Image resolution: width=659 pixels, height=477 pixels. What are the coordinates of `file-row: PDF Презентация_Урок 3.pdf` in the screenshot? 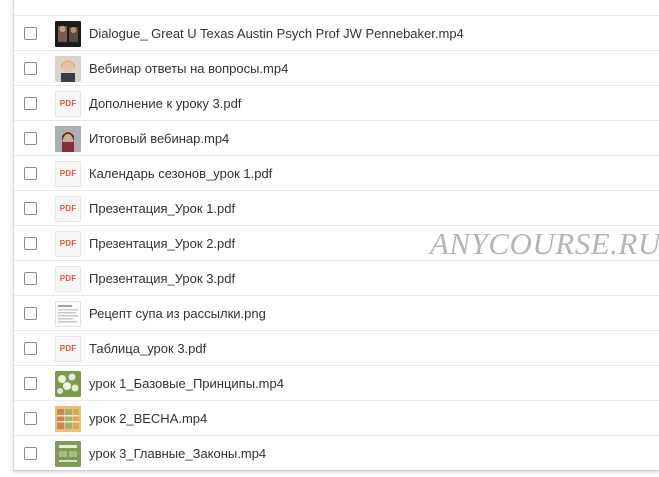 It's located at (336, 278).